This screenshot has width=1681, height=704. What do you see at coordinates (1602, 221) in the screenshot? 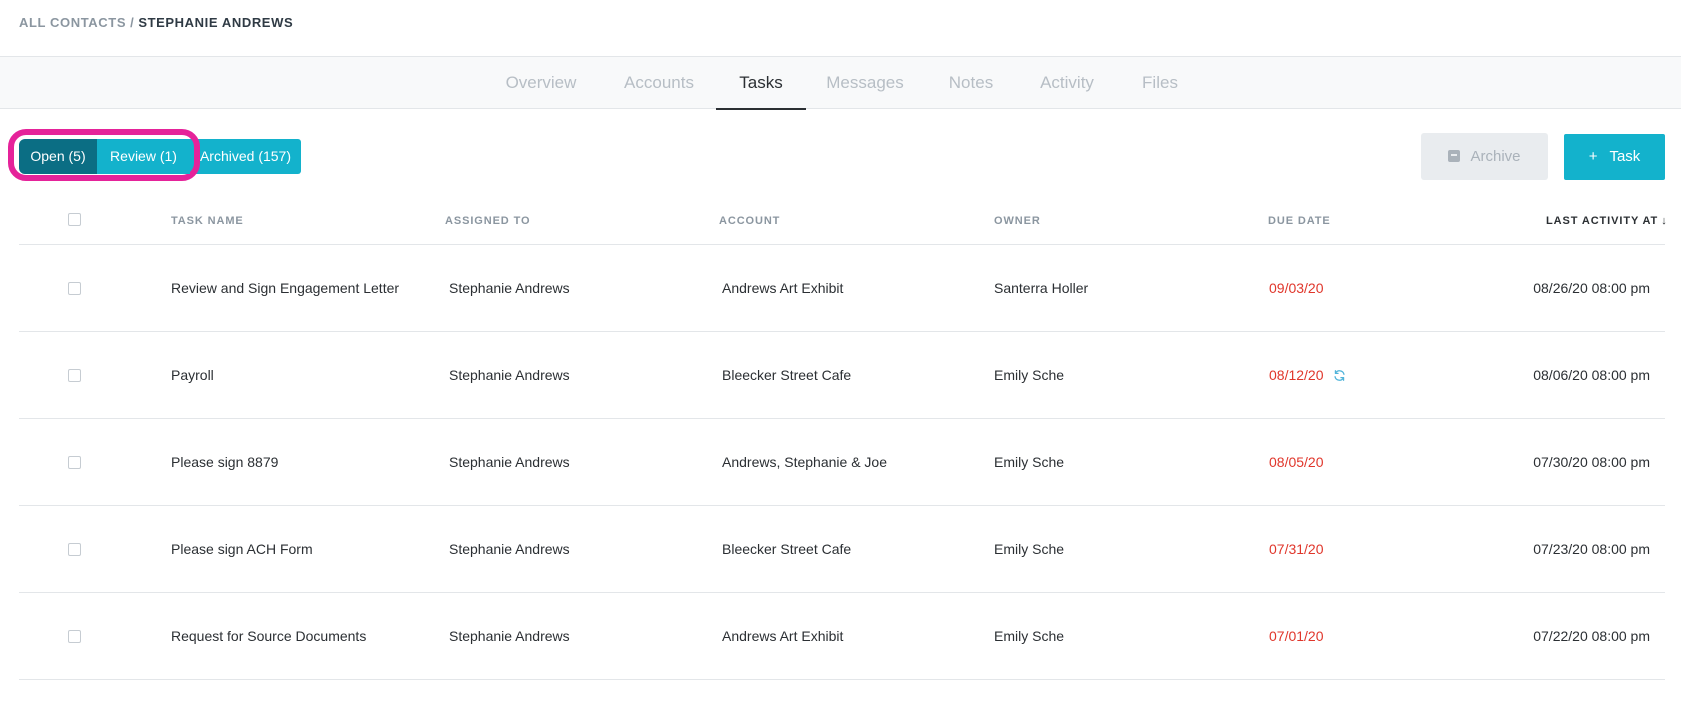
I see `column-header-last-activity-label: LAST ACTIVITY AT` at bounding box center [1602, 221].